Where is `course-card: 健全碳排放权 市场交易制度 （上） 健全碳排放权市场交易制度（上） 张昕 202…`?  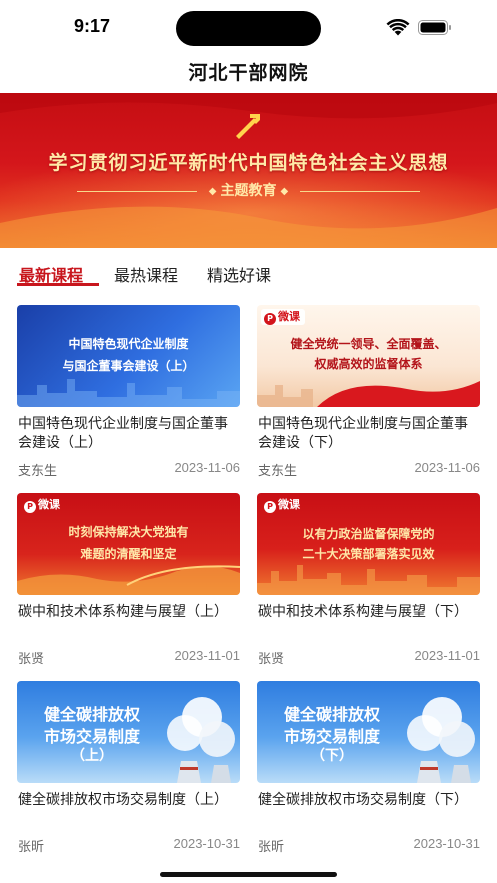
course-card: 健全碳排放权 市场交易制度 （上） 健全碳排放权市场交易制度（上） 张昕 202… is located at coordinates (128, 771).